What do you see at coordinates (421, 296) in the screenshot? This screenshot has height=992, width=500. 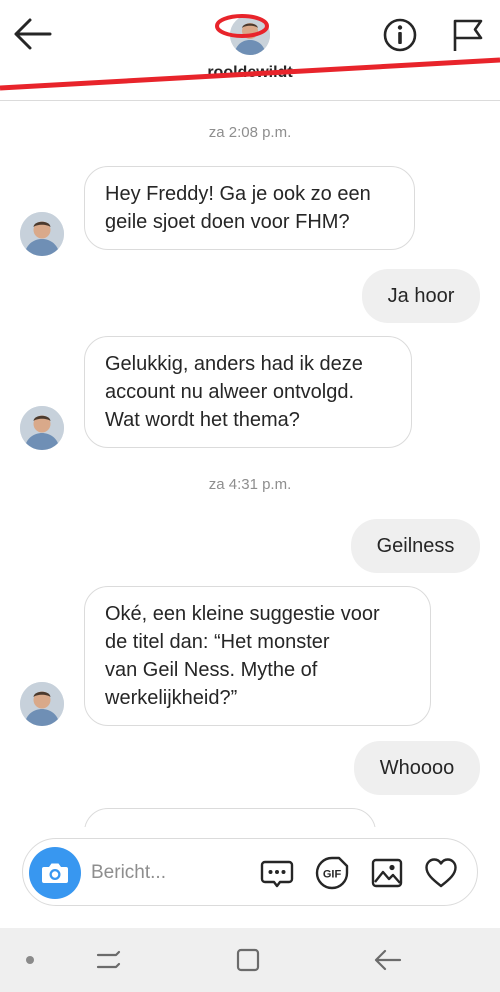 I see `outgoing-message: Ja hoor` at bounding box center [421, 296].